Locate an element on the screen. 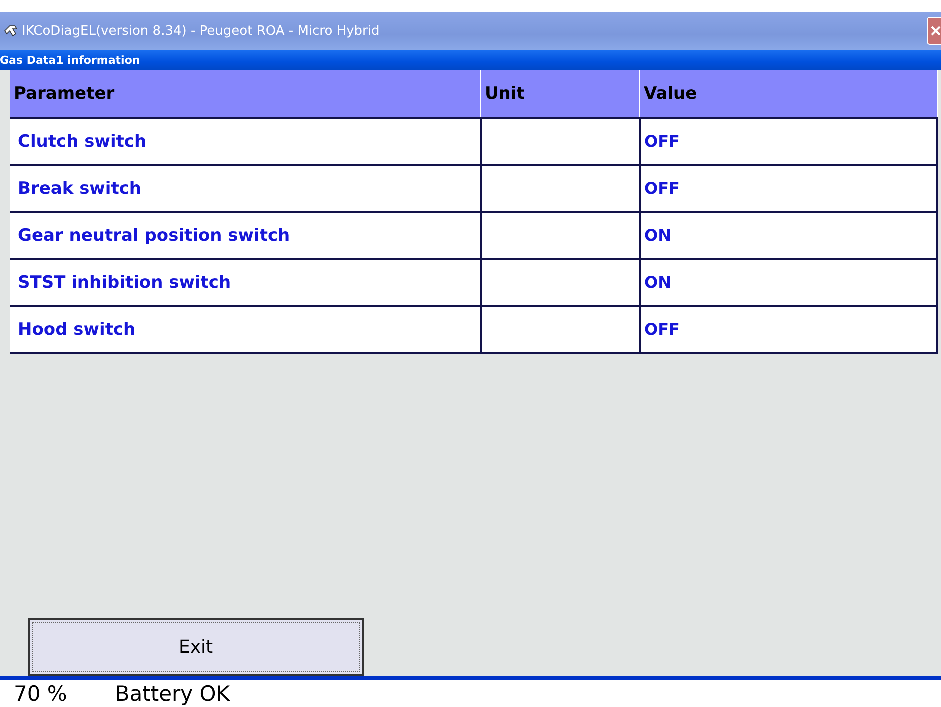 The image size is (941, 707). battery-percent: 70 % is located at coordinates (41, 694).